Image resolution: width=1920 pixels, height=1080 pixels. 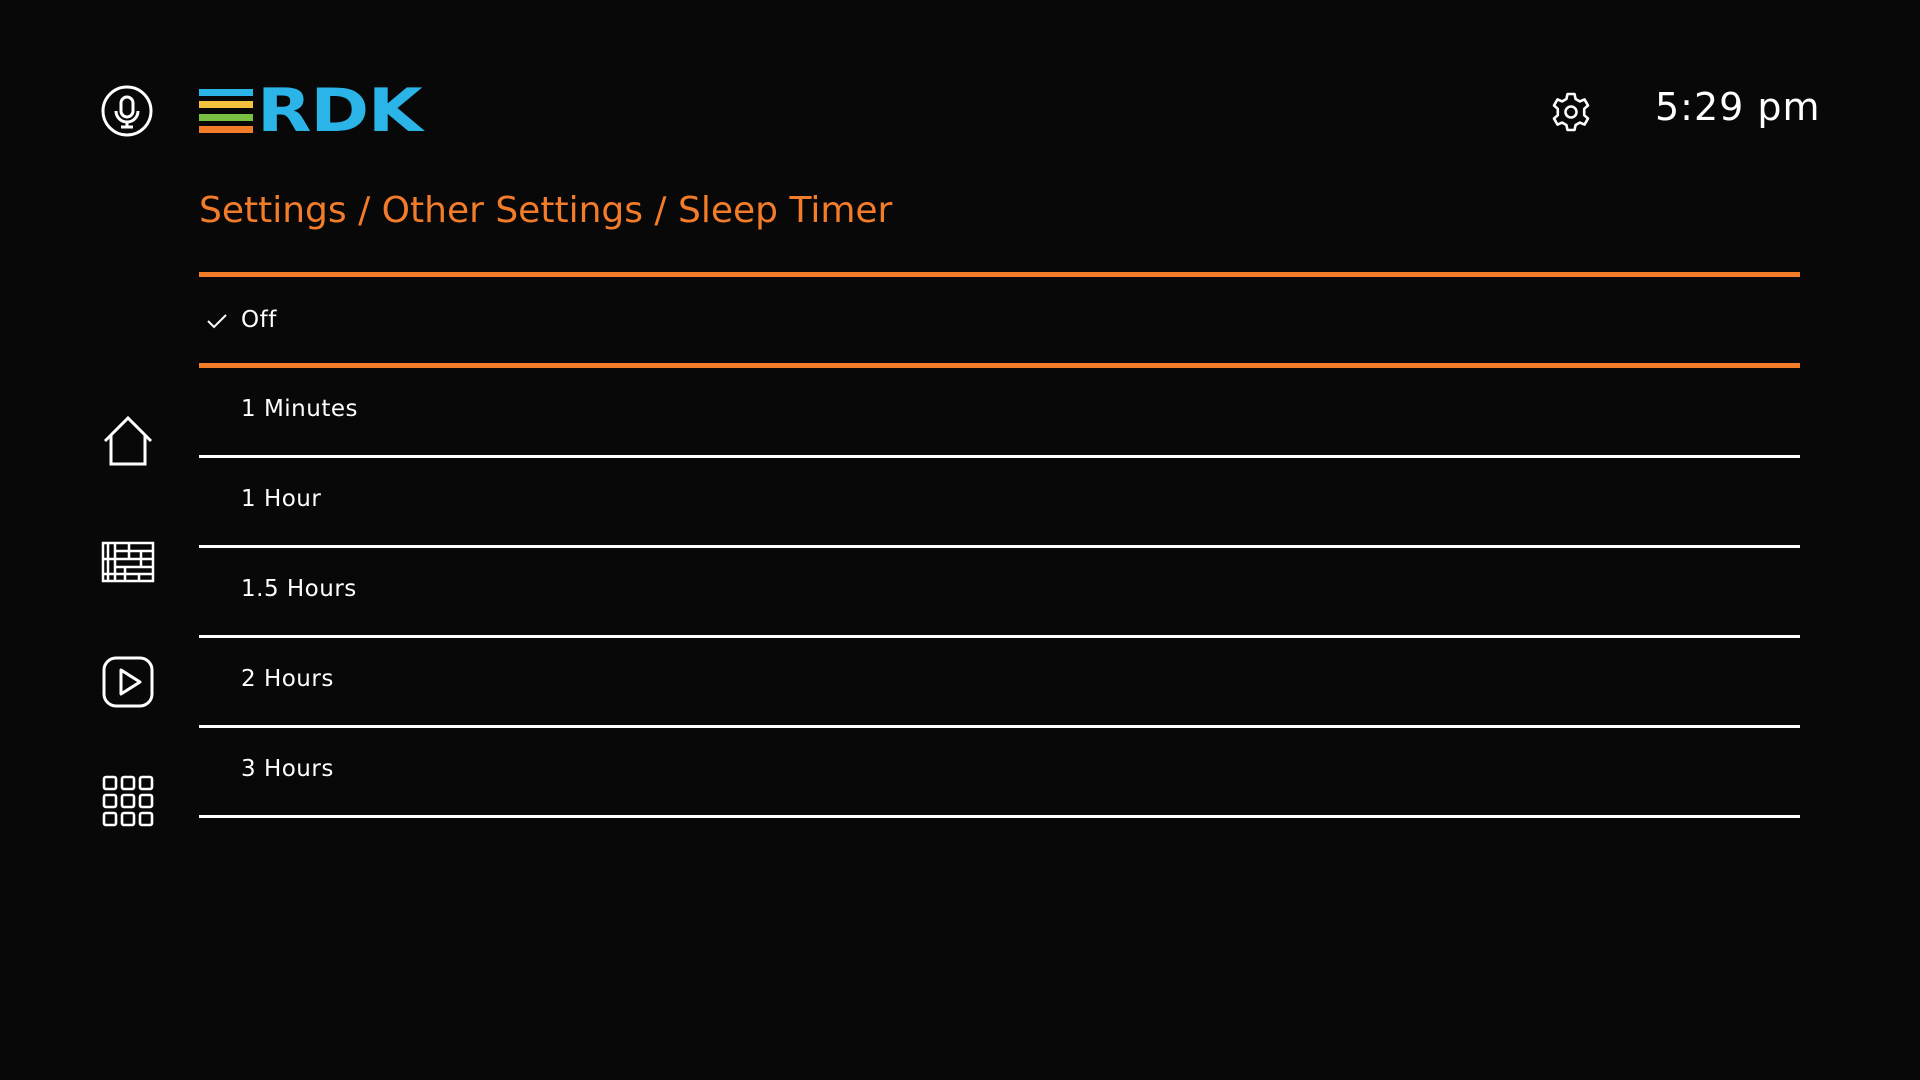 I want to click on sidebar-item-guide, so click(x=128, y=563).